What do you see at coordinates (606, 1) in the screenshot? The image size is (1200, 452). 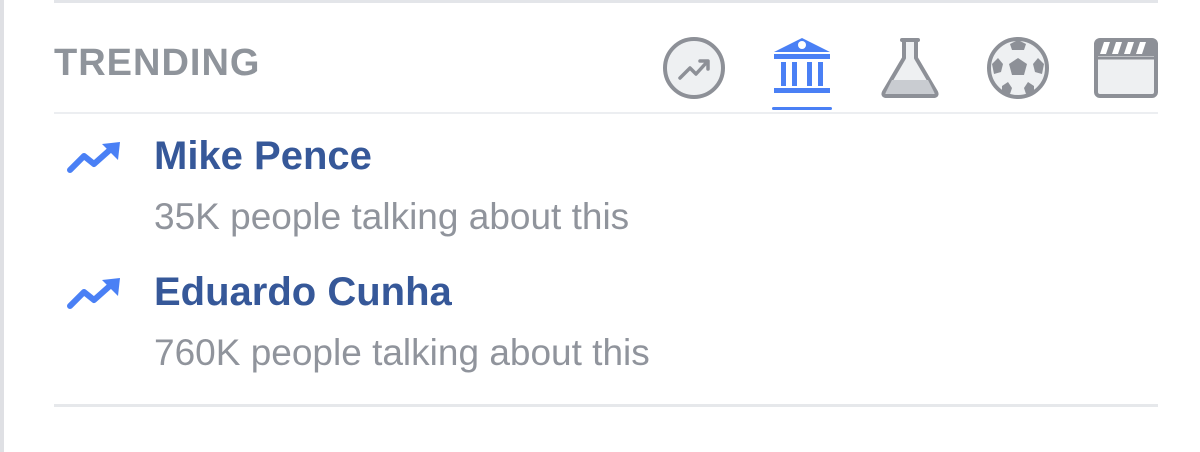 I see `top-divider` at bounding box center [606, 1].